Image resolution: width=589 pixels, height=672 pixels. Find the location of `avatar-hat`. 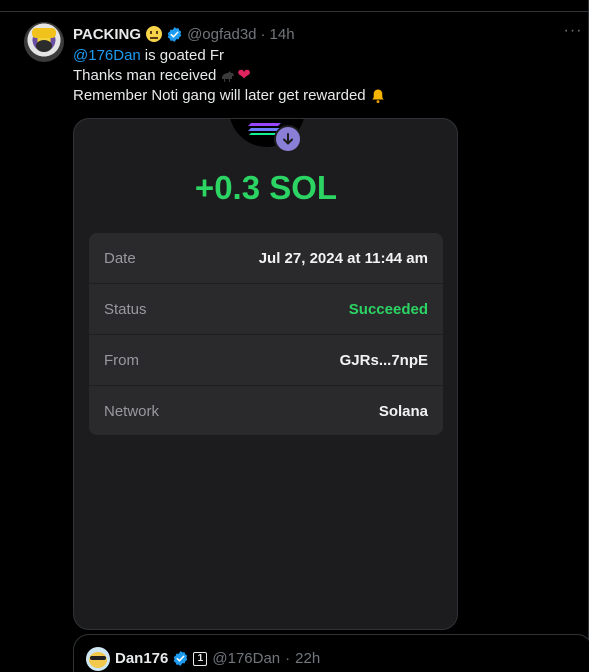

avatar-hat is located at coordinates (44, 33).